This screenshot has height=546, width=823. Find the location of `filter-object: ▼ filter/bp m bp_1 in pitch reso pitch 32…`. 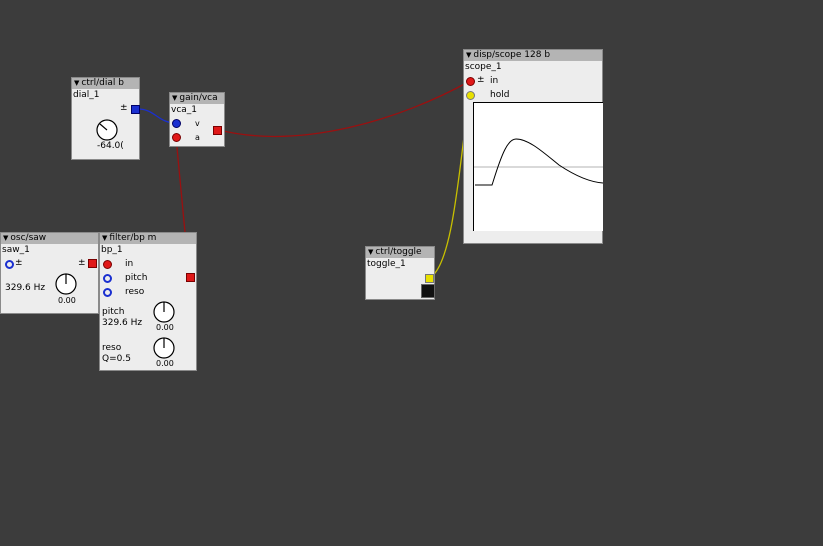

filter-object: ▼ filter/bp m bp_1 in pitch reso pitch 32… is located at coordinates (148, 301).